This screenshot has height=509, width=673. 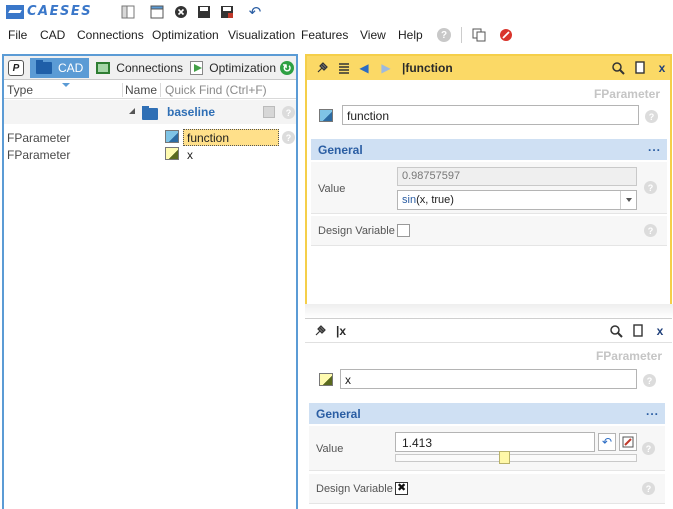 I want to click on sort-indicator-icon, so click(x=66, y=85).